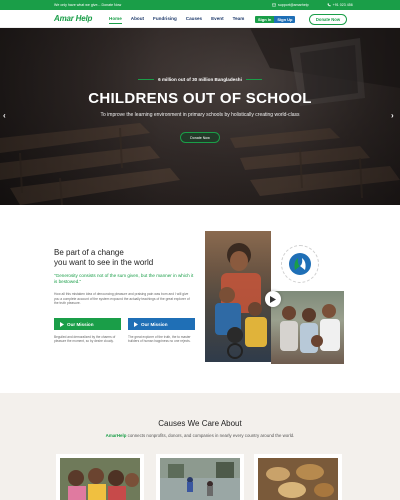 The height and width of the screenshot is (500, 400). I want to click on group-photo, so click(307, 327).